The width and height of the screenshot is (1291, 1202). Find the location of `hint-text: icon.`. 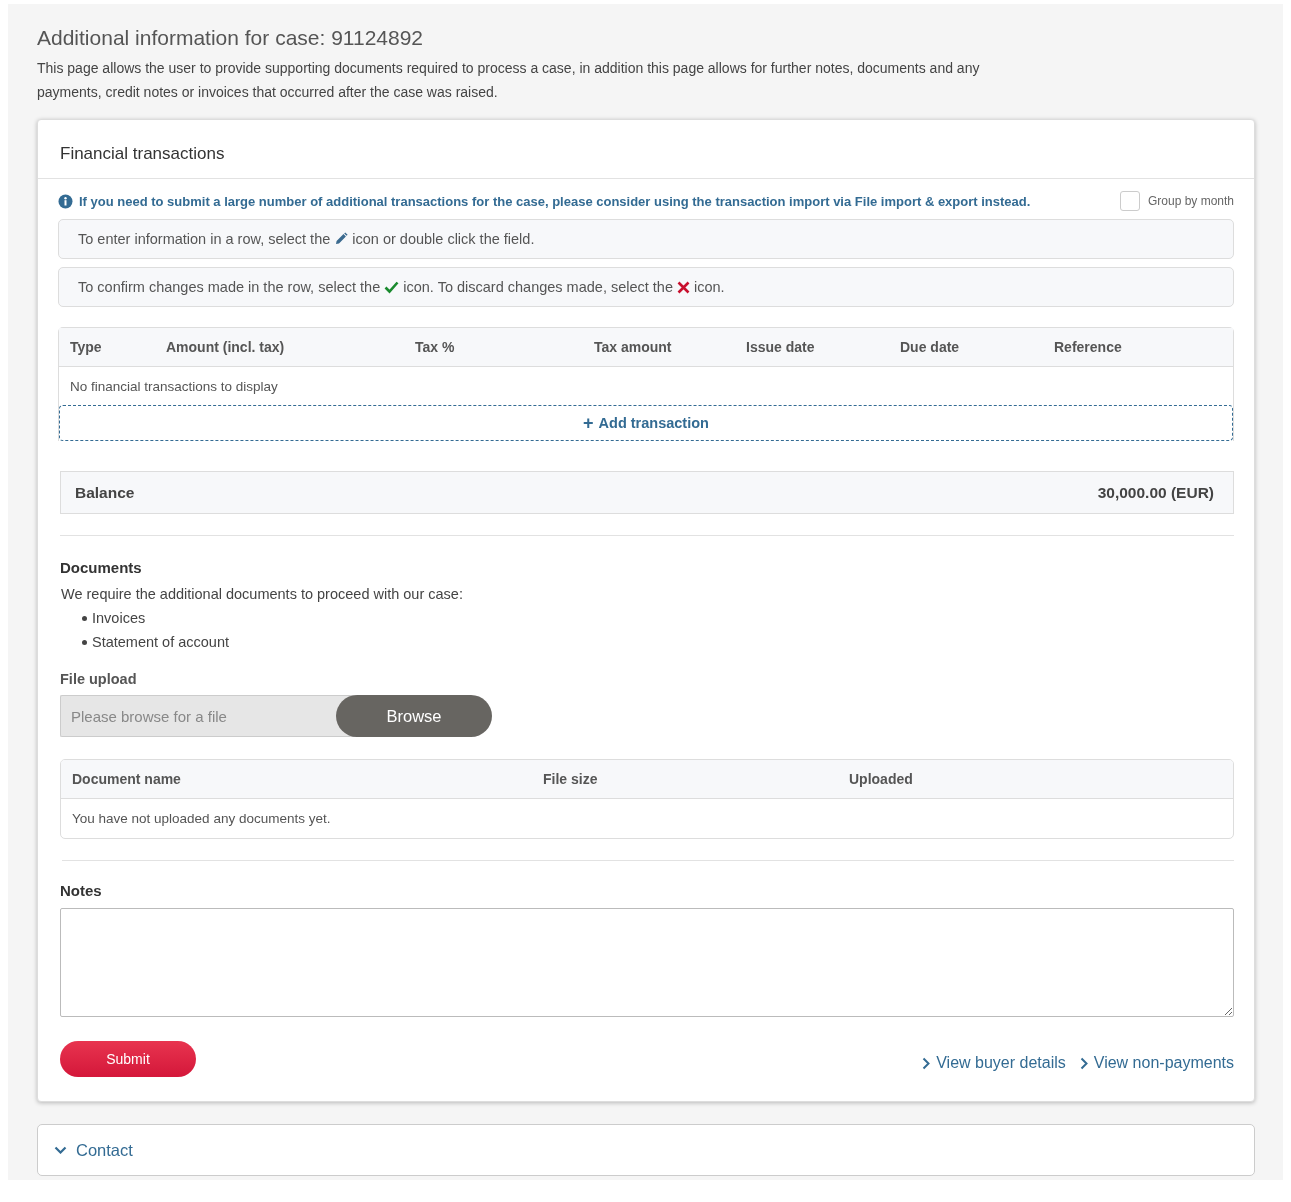

hint-text: icon. is located at coordinates (709, 287).